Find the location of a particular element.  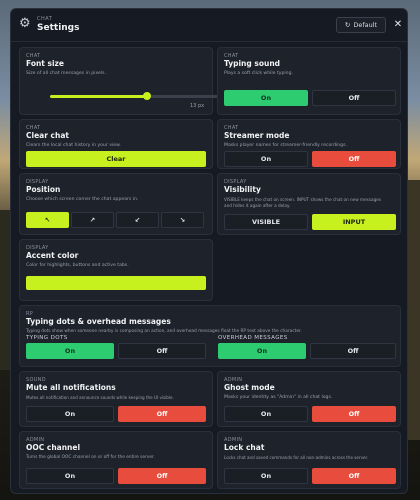

card-title: Position is located at coordinates (43, 189).